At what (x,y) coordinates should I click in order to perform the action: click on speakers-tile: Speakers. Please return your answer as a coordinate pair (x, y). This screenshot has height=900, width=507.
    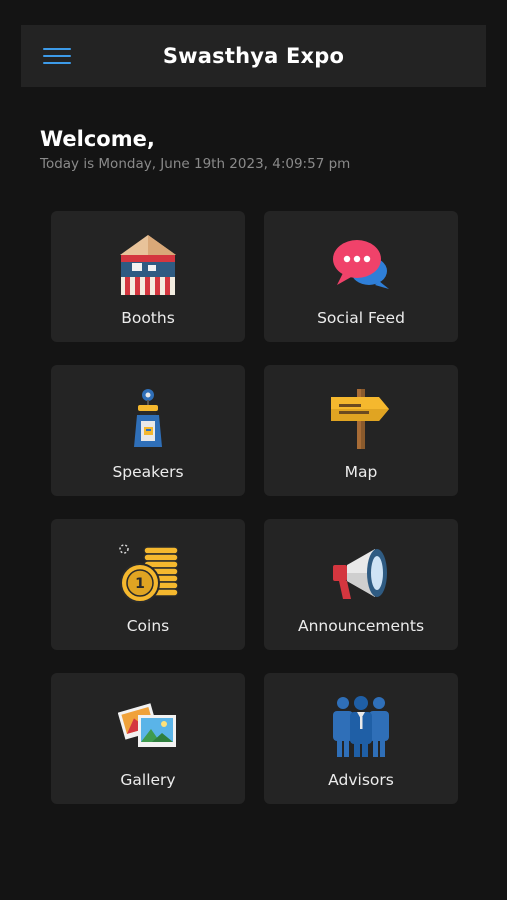
    Looking at the image, I should click on (148, 430).